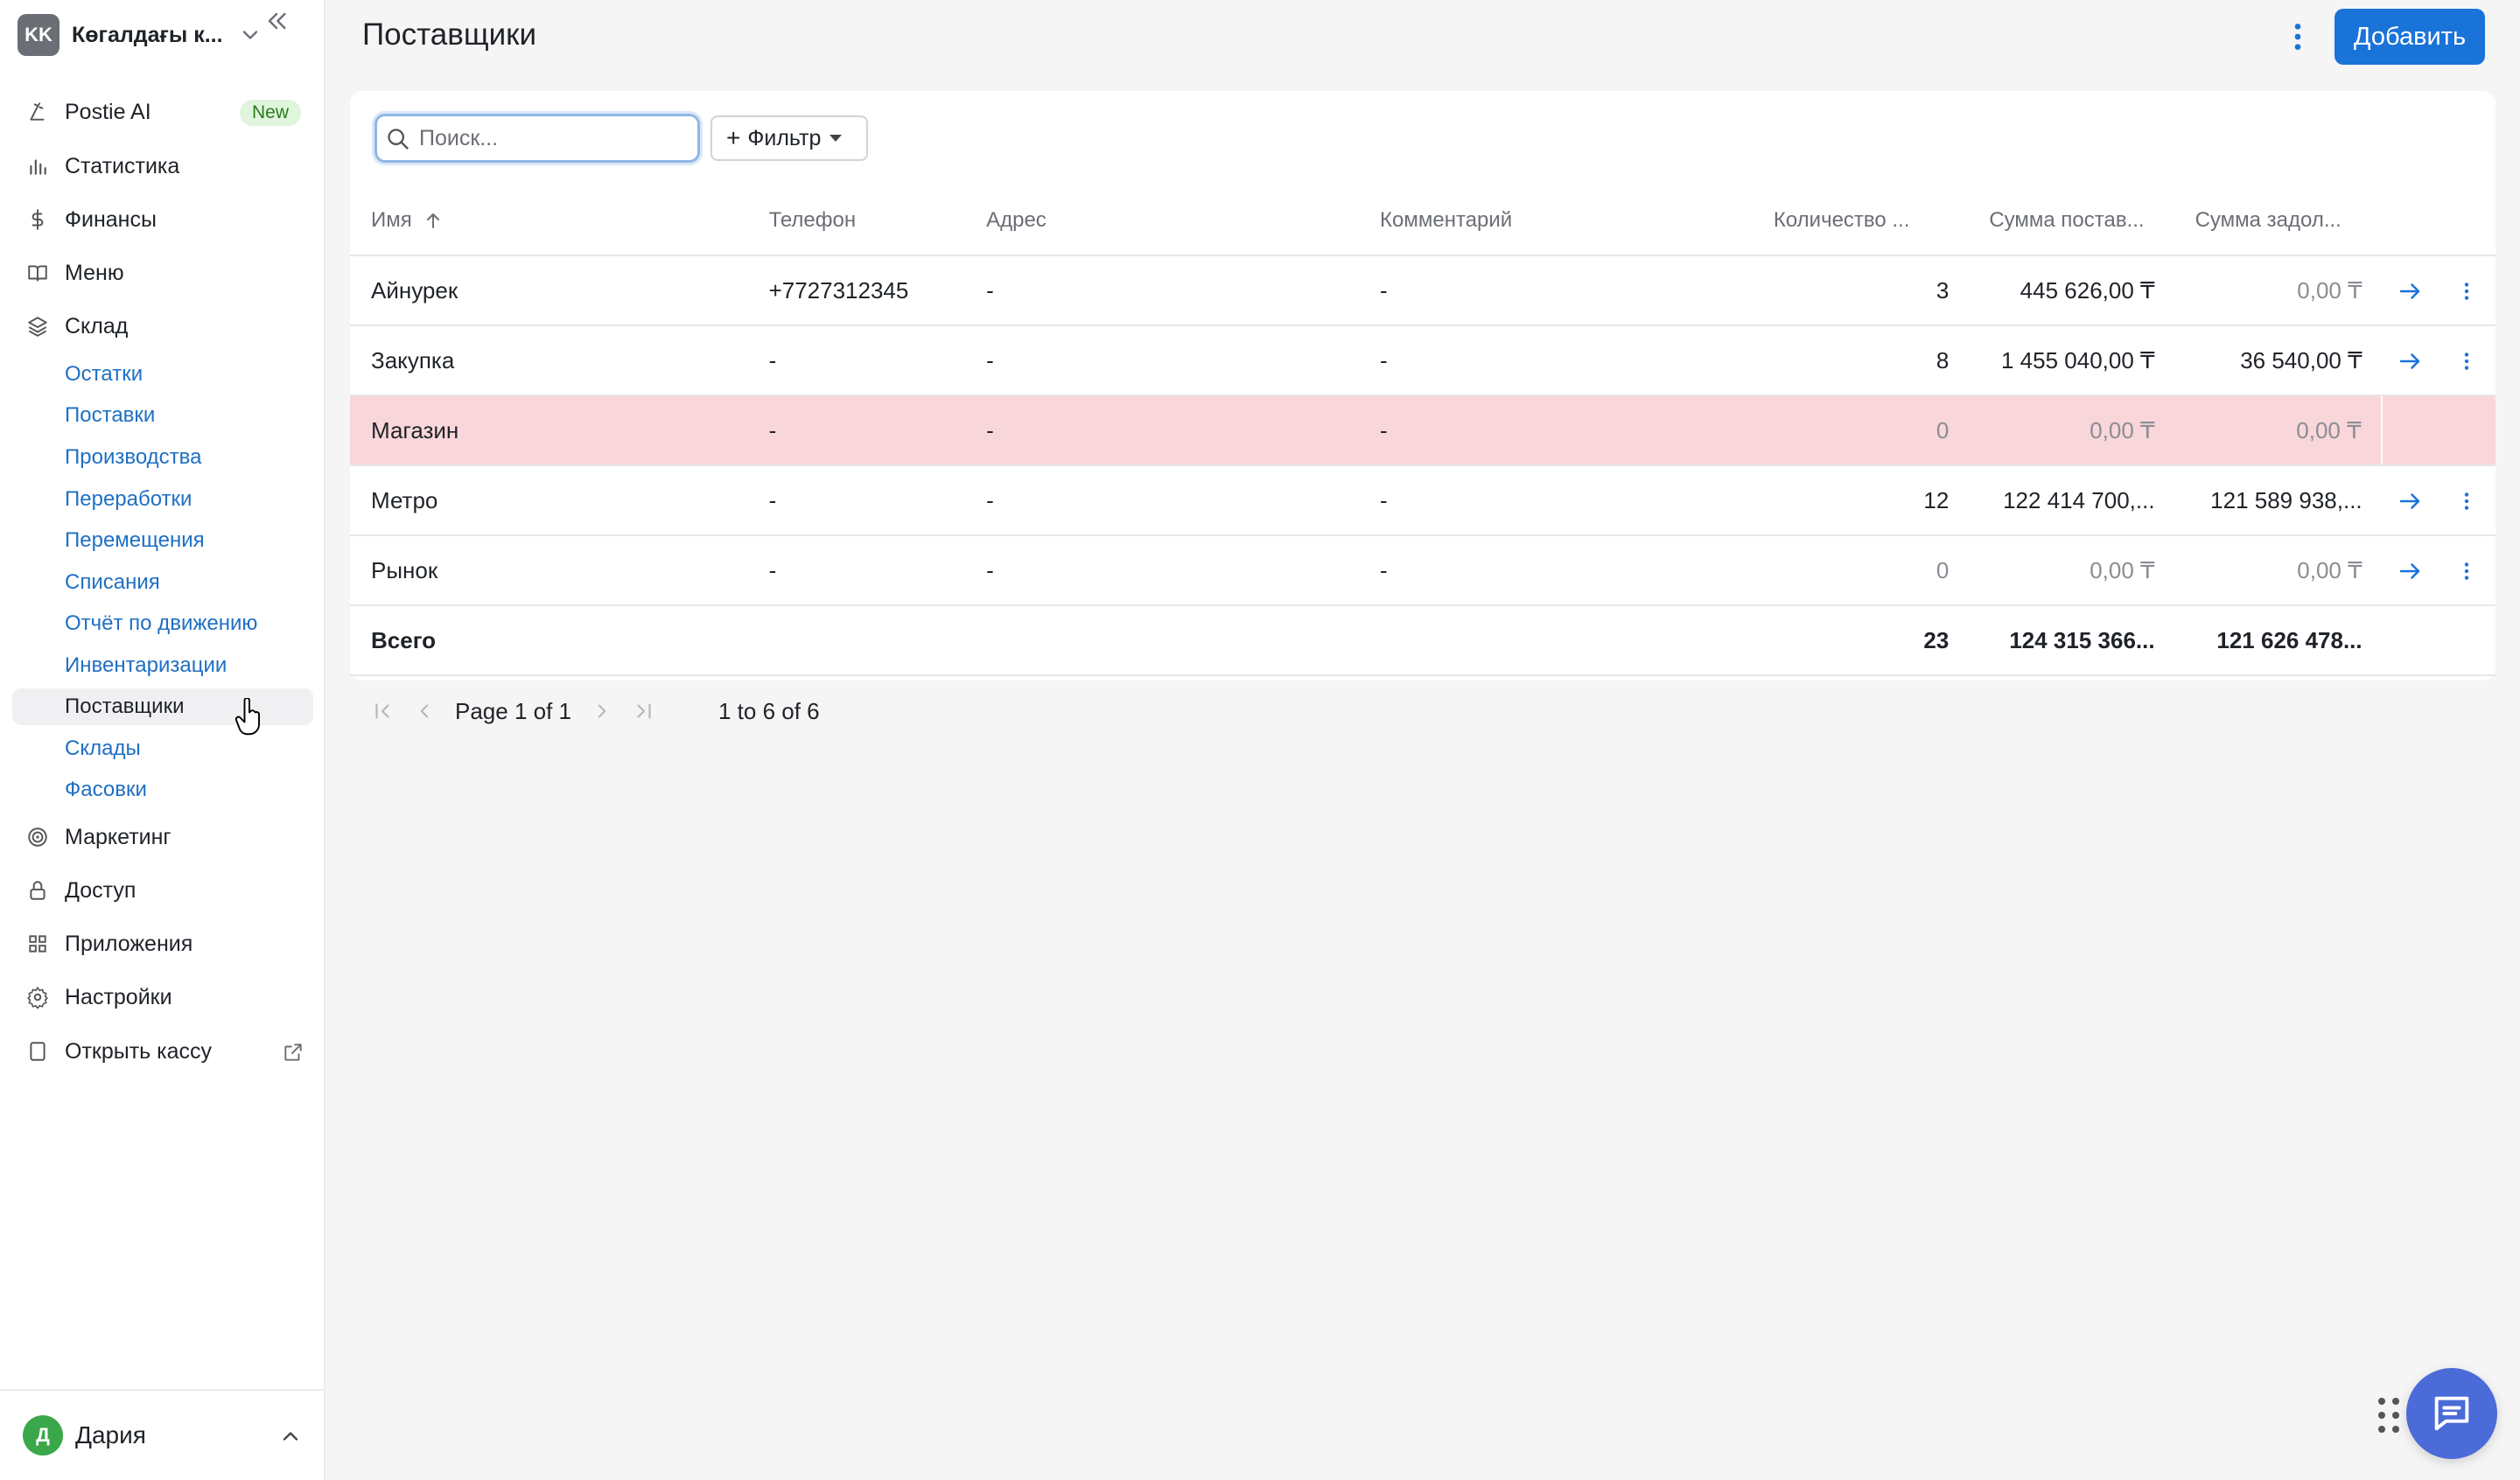 The height and width of the screenshot is (1480, 2520). What do you see at coordinates (836, 139) in the screenshot?
I see `caret-down-icon` at bounding box center [836, 139].